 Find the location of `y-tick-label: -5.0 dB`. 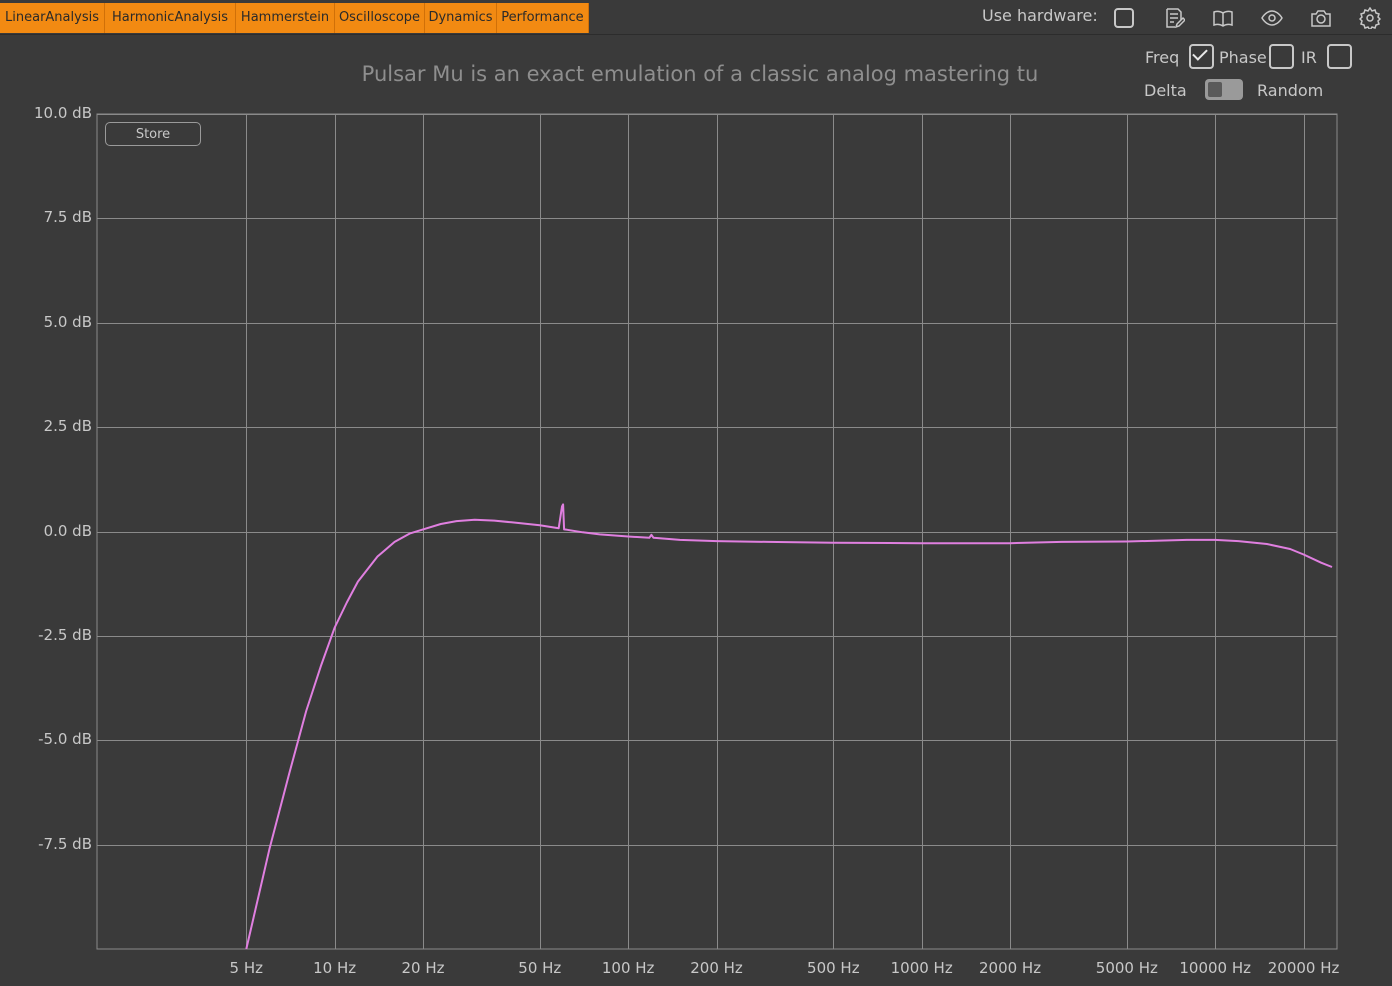

y-tick-label: -5.0 dB is located at coordinates (65, 739).